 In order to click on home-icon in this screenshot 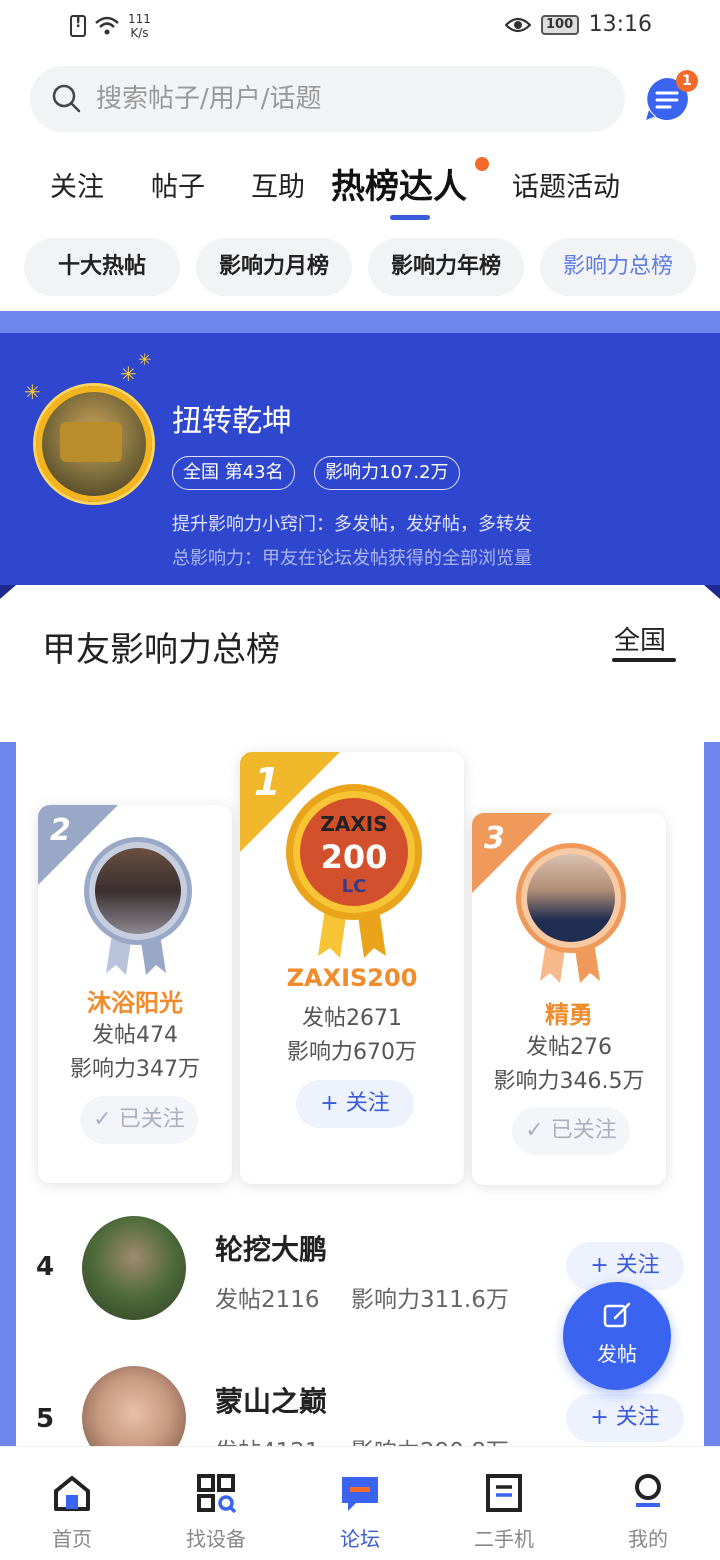, I will do `click(72, 1493)`.